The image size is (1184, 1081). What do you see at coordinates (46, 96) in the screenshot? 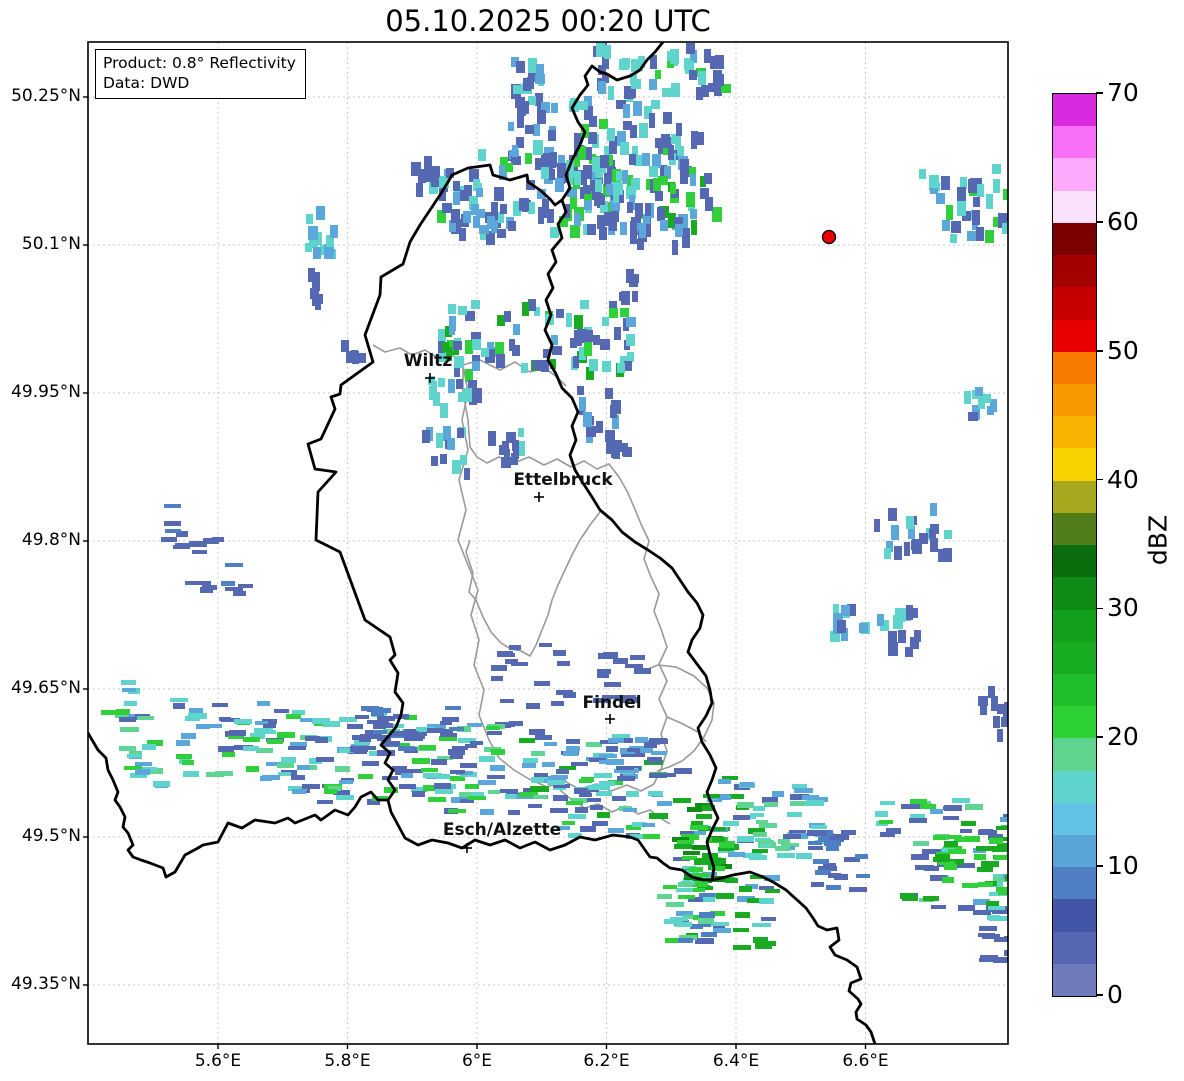
I see `y-axis-tick-label: 50.25°N` at bounding box center [46, 96].